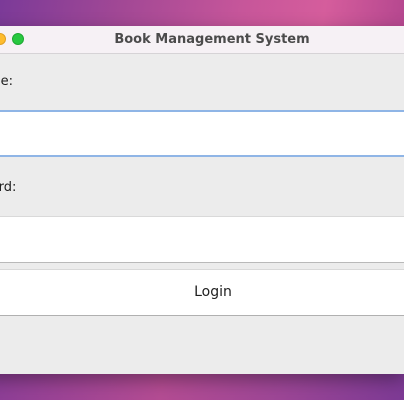  I want to click on desktop-wallpaper-top, so click(202, 13).